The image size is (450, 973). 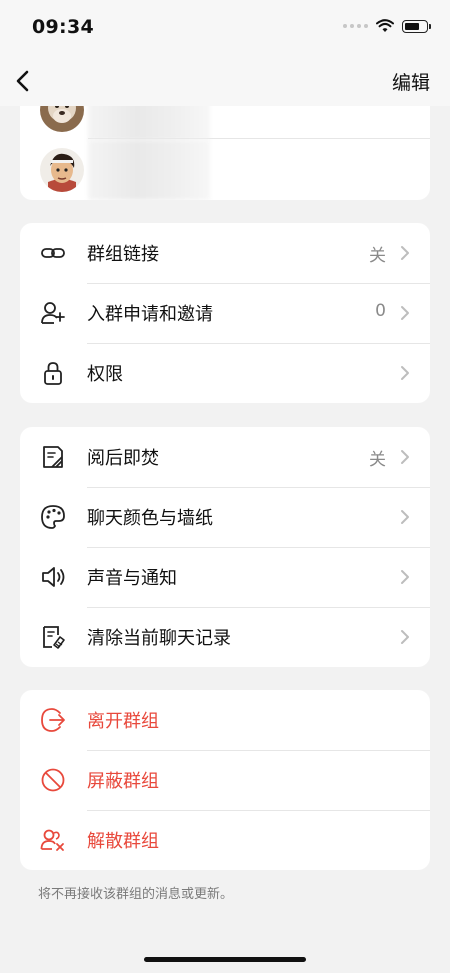 I want to click on lock-icon, so click(x=53, y=373).